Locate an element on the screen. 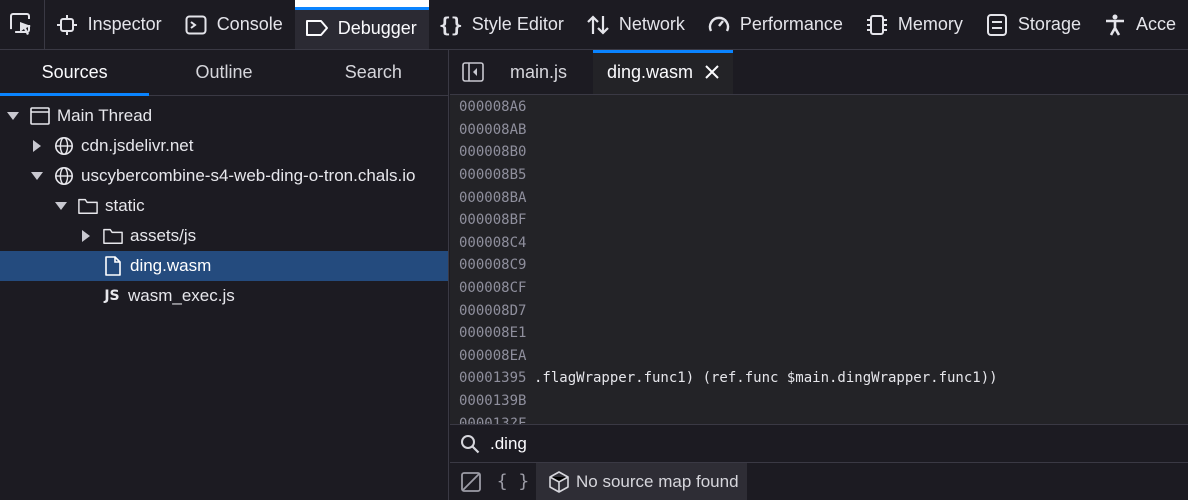  code-line: 000008B5 is located at coordinates (819, 175).